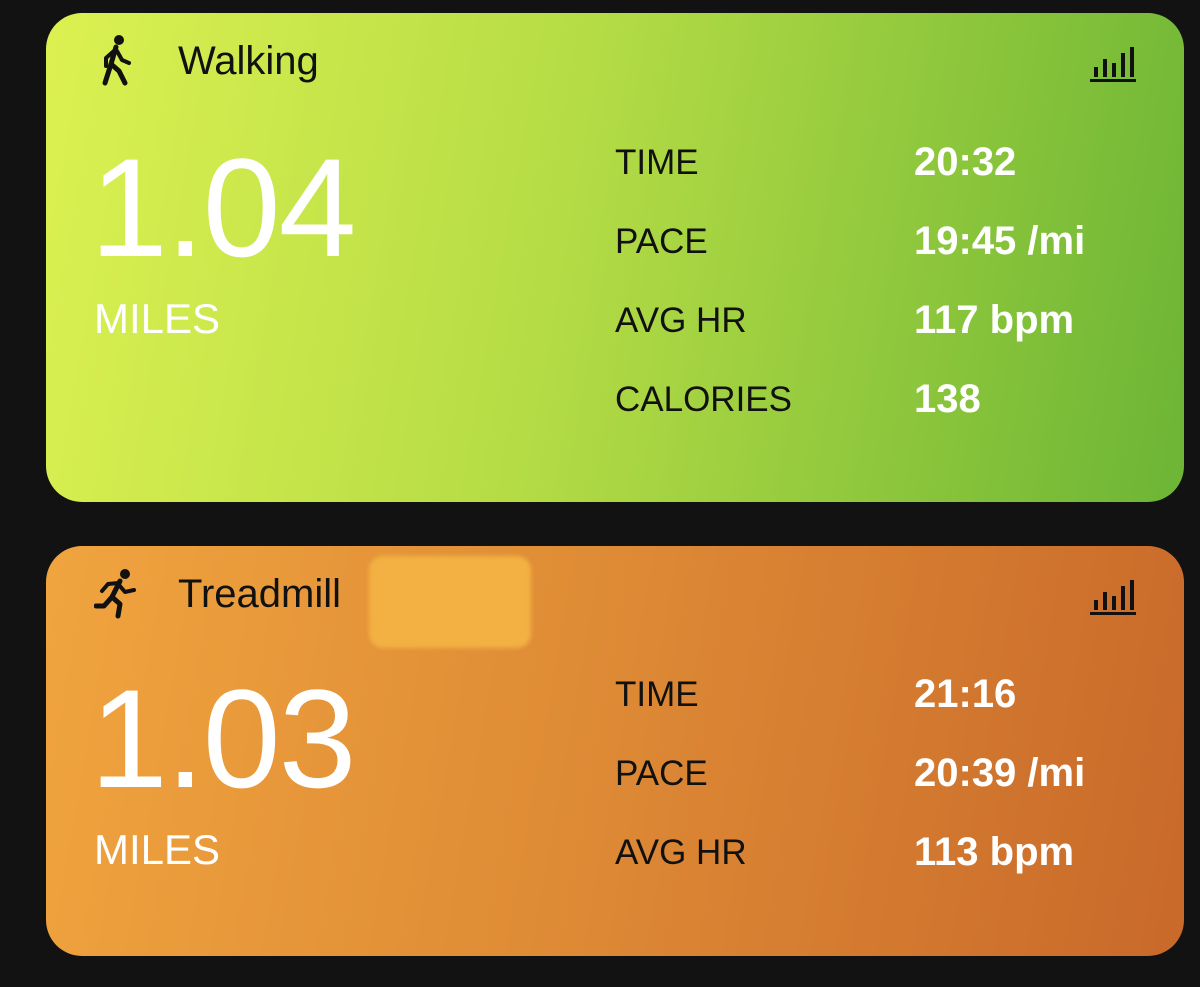 The height and width of the screenshot is (987, 1200). What do you see at coordinates (850, 399) in the screenshot?
I see `stat-row-calories: CALORIES 138` at bounding box center [850, 399].